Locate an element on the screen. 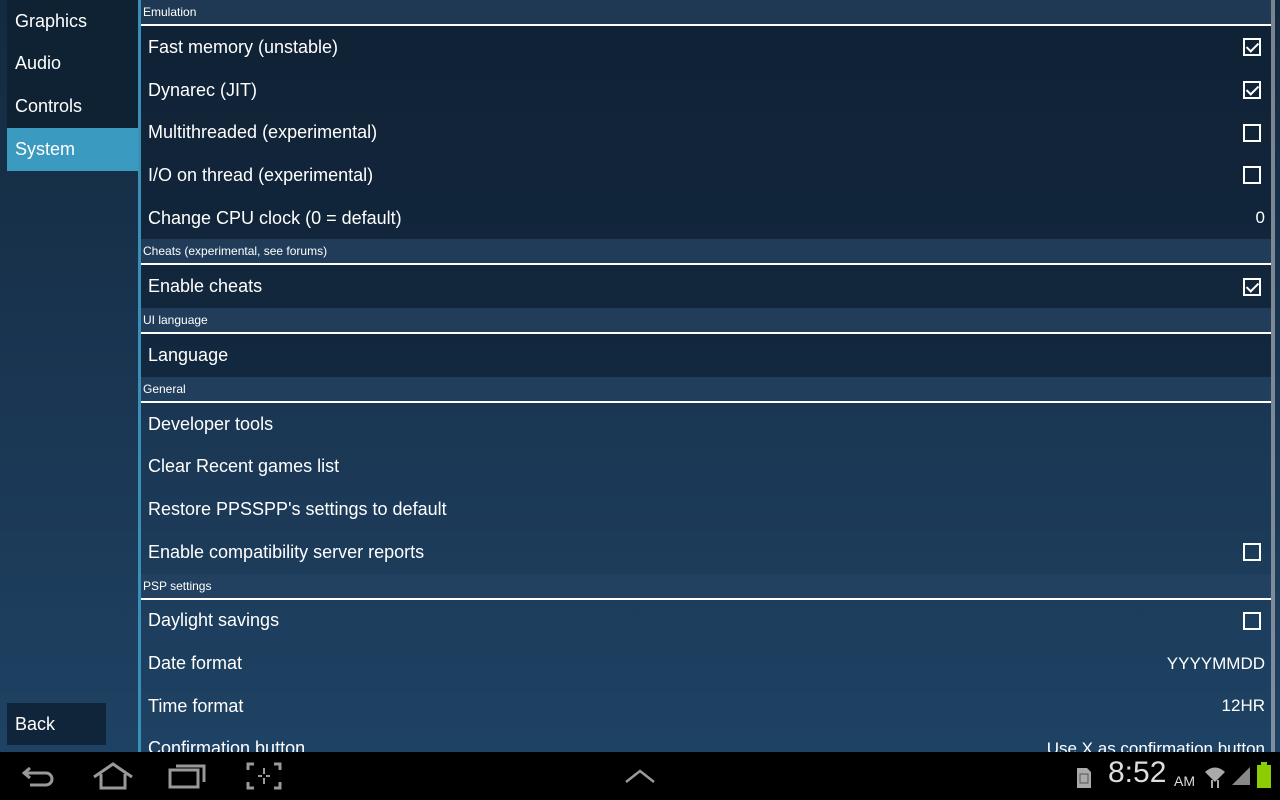 This screenshot has height=800, width=1280. section-header: Cheats (experimental, see forums) is located at coordinates (706, 252).